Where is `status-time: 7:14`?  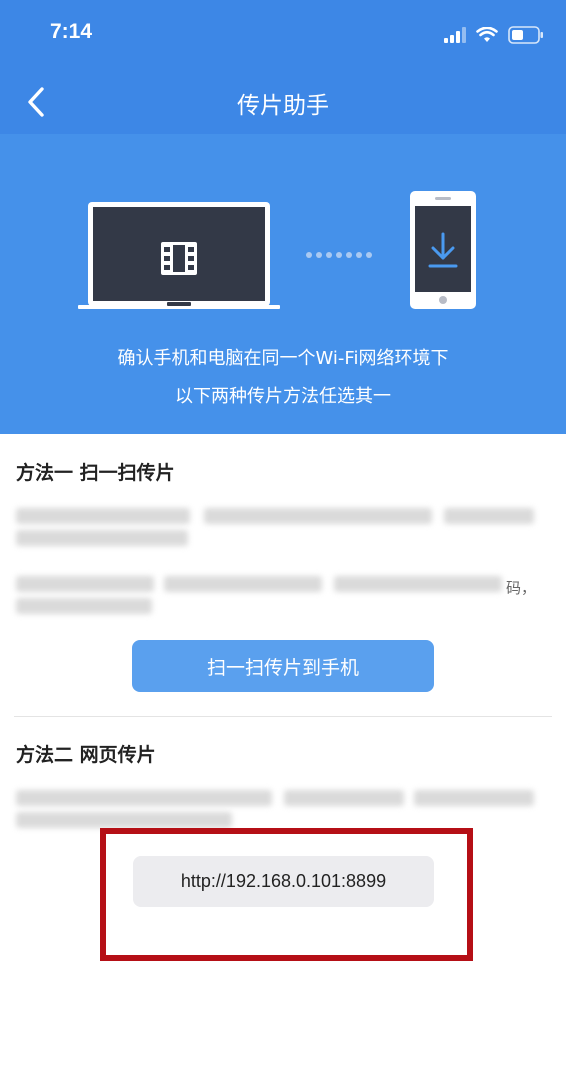 status-time: 7:14 is located at coordinates (71, 31).